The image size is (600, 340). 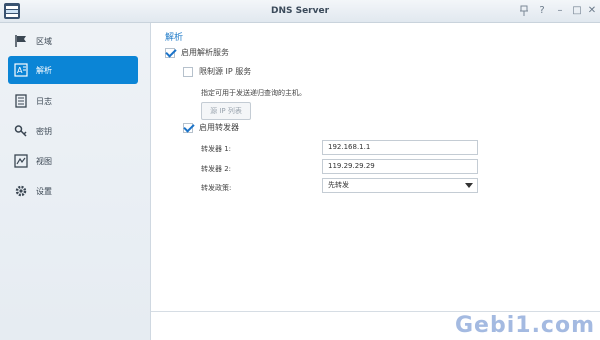 What do you see at coordinates (205, 52) in the screenshot?
I see `checkbox-label: 启用解析服务` at bounding box center [205, 52].